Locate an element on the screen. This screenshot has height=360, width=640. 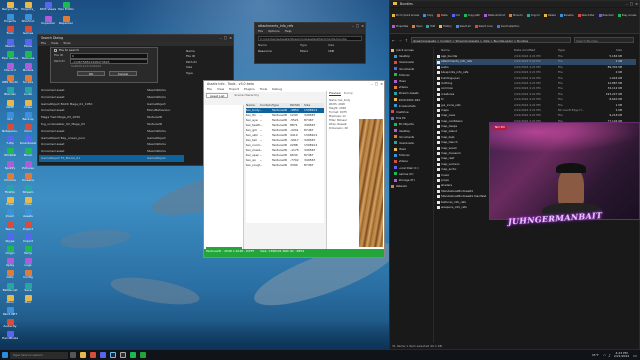
av-menu-export: Export is located at coordinates (234, 89).